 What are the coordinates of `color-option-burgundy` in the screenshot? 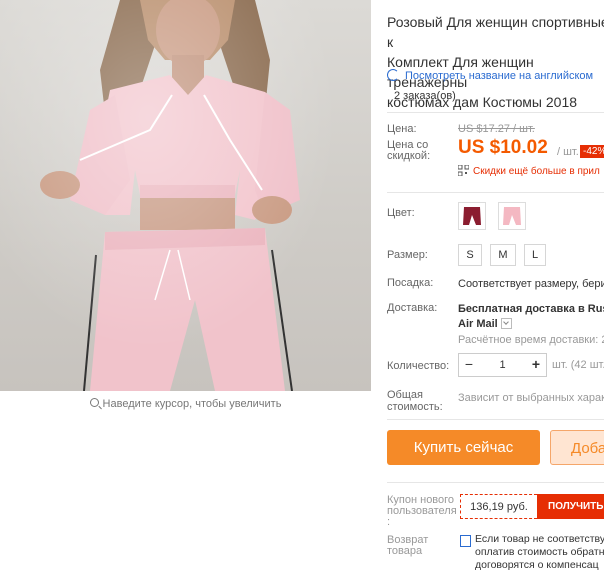 It's located at (472, 216).